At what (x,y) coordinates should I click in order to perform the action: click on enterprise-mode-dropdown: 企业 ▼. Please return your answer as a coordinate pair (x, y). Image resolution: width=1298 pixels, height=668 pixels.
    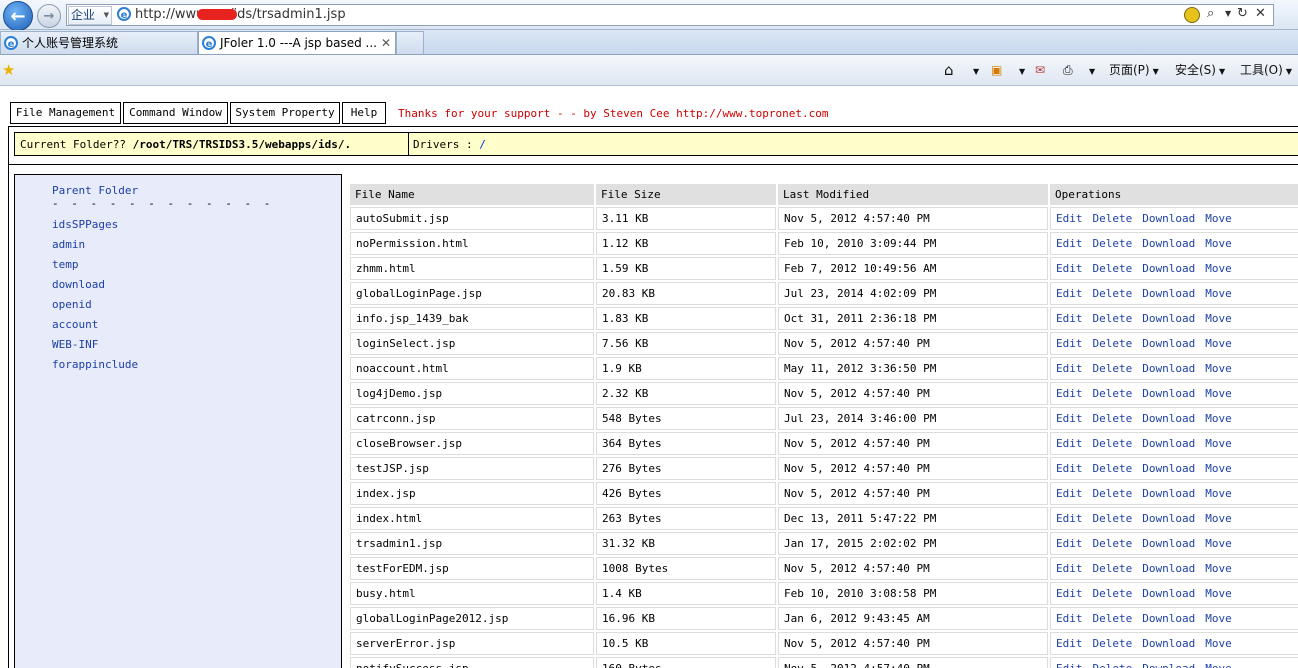
    Looking at the image, I should click on (90, 15).